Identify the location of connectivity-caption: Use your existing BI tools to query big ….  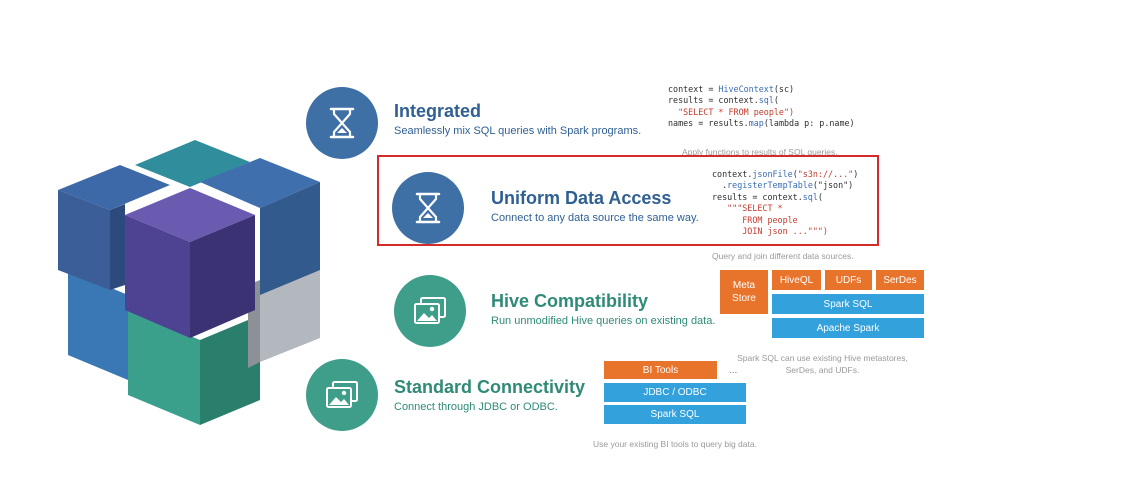
(675, 444).